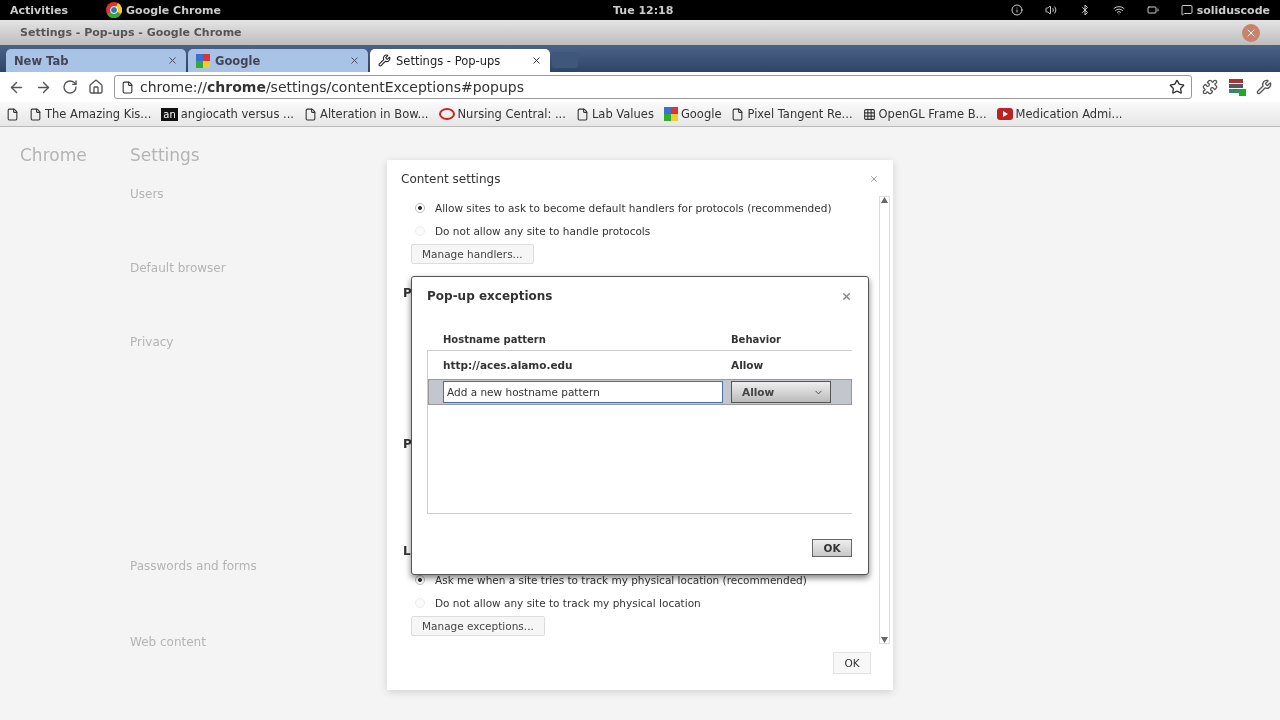 This screenshot has height=720, width=1280. What do you see at coordinates (96, 87) in the screenshot?
I see `home-icon` at bounding box center [96, 87].